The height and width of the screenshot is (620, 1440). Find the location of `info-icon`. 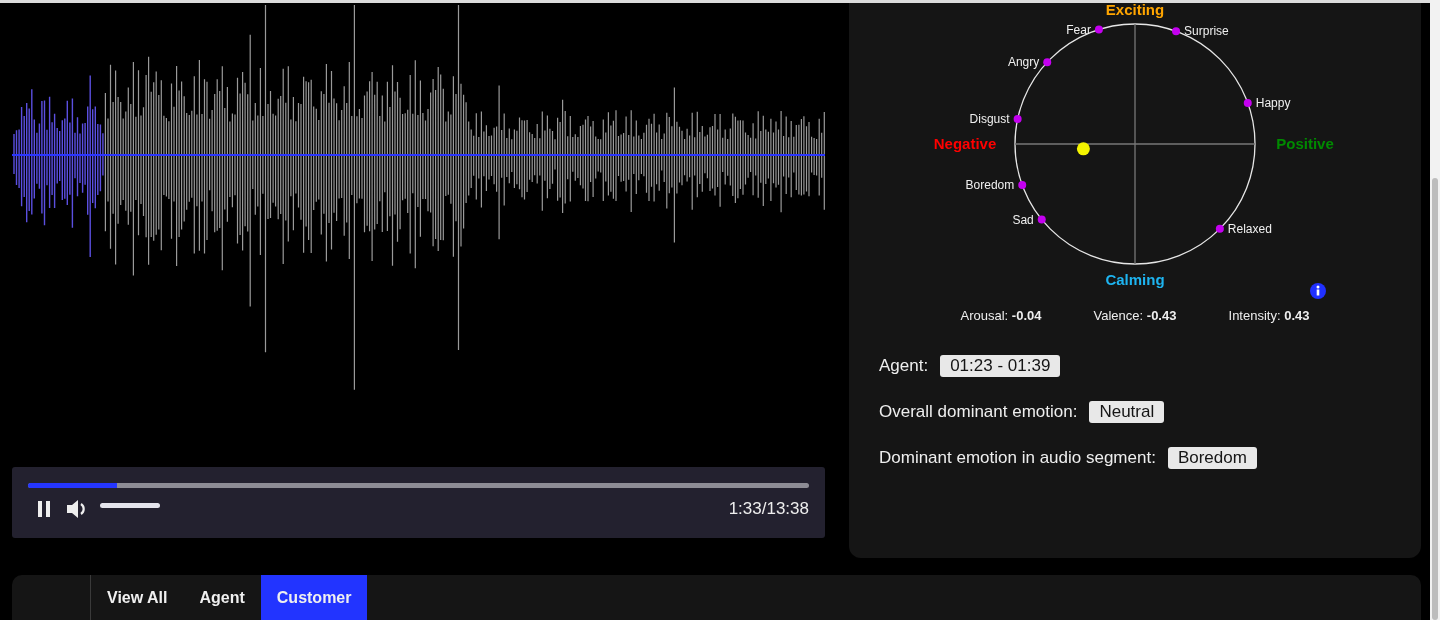

info-icon is located at coordinates (1318, 291).